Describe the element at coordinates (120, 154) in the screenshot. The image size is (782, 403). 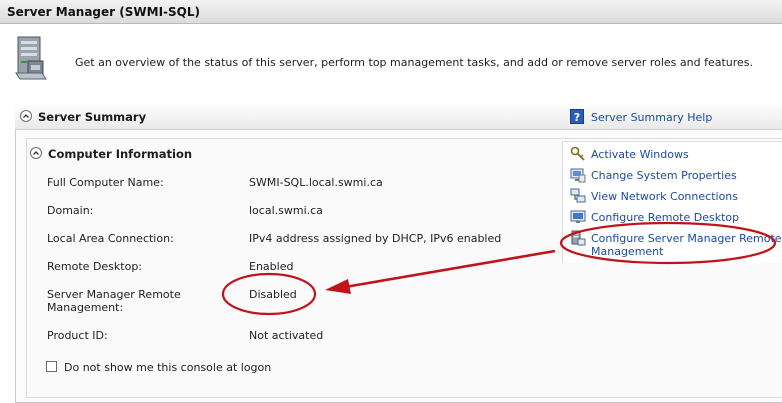
I see `computer-information-title: Computer Information` at that location.